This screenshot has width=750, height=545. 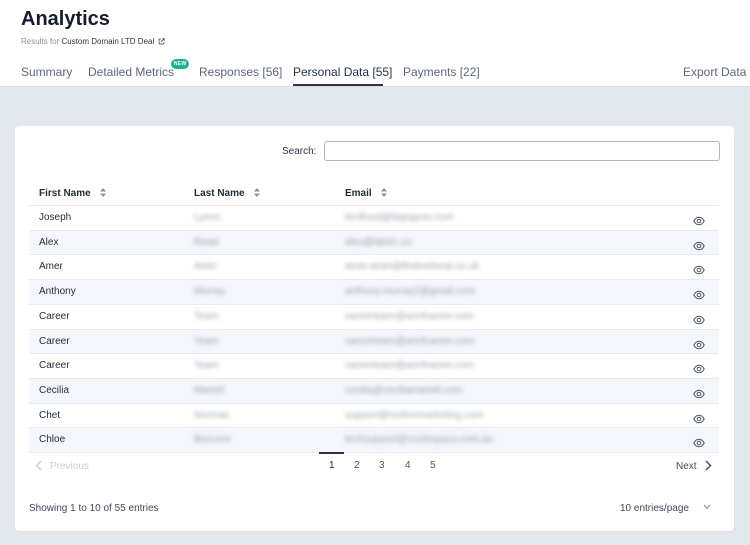 I want to click on column-label: Email, so click(x=358, y=193).